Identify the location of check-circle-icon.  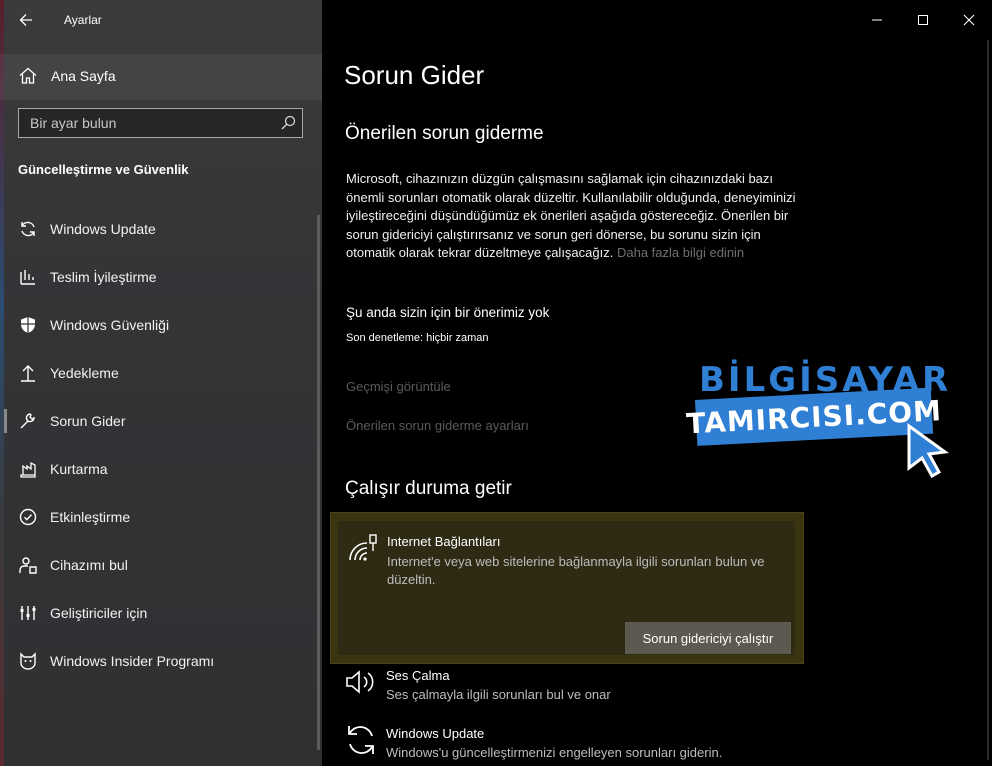
(28, 517).